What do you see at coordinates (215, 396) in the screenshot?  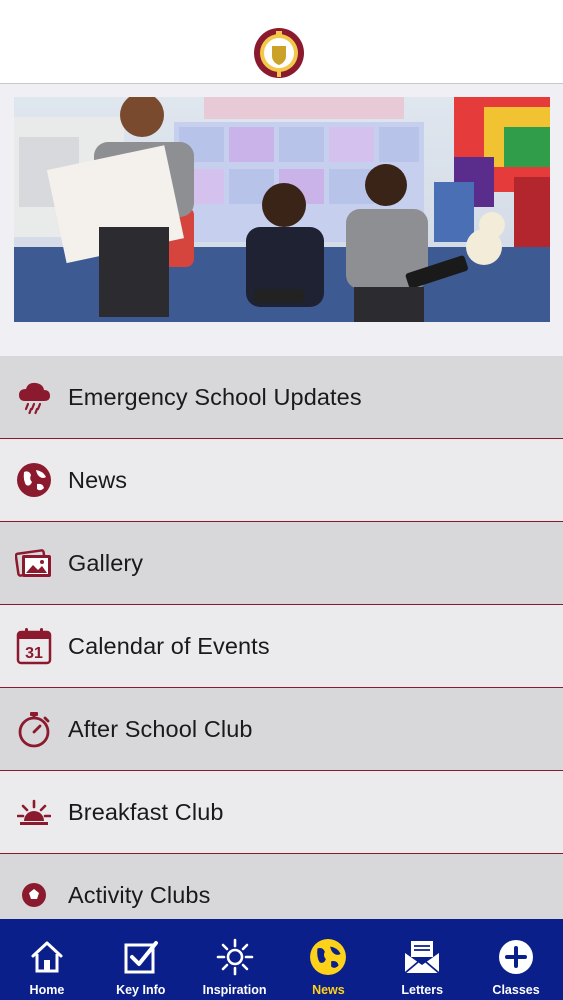 I see `menu-item-label: Emergency School Updates` at bounding box center [215, 396].